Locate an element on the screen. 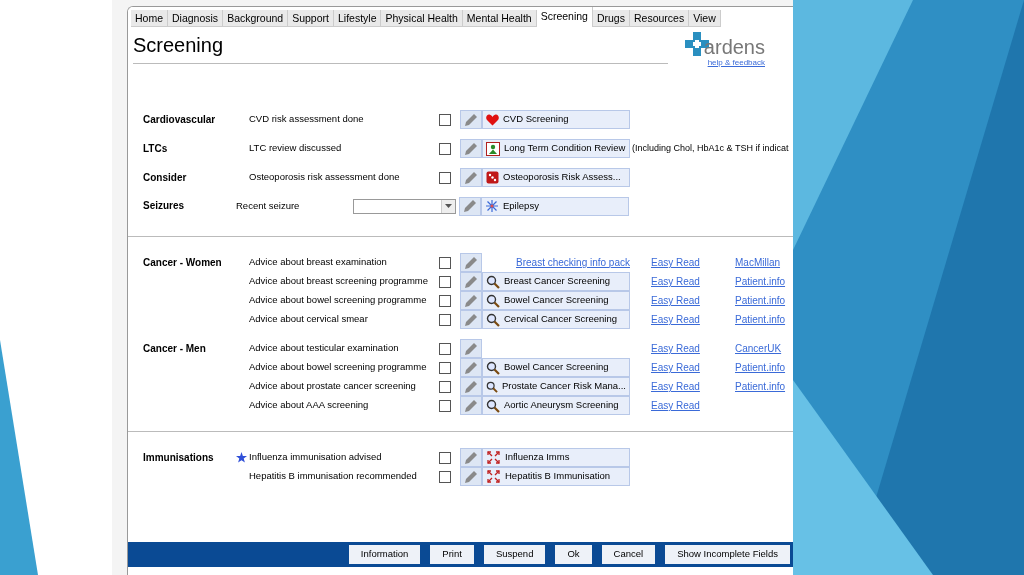 The image size is (1024, 575). footer-button: Show Incomplete Fields is located at coordinates (727, 554).